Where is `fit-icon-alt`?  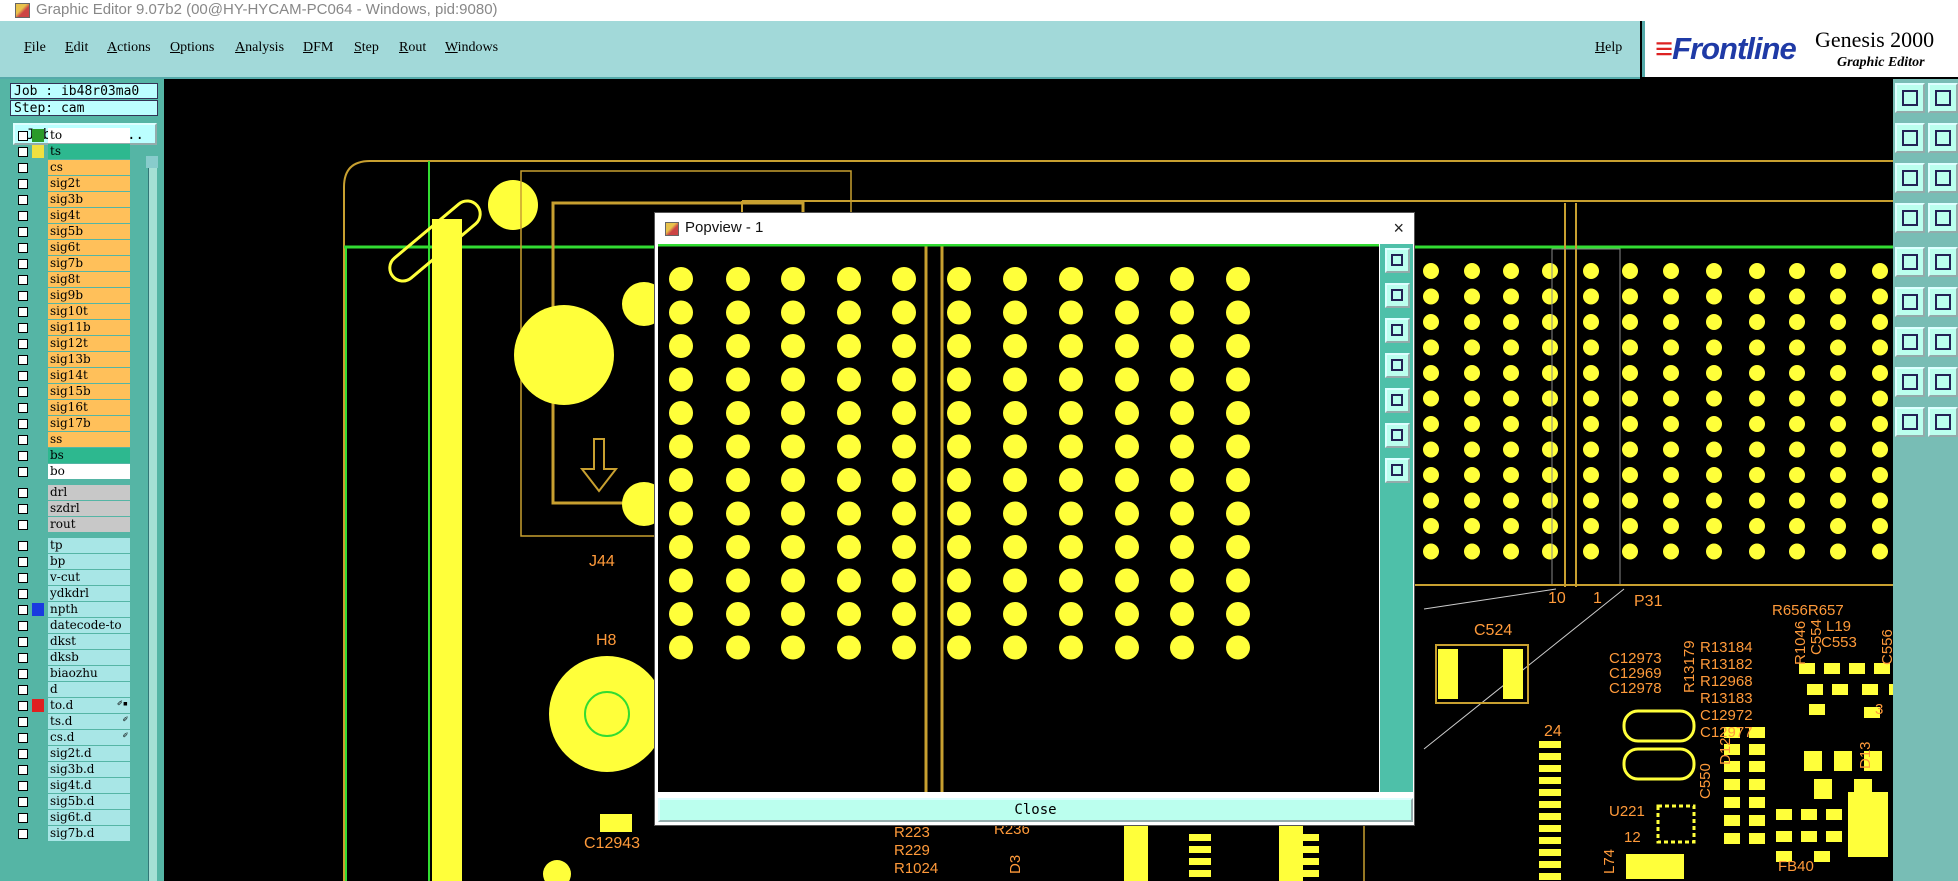
fit-icon-alt is located at coordinates (1943, 178).